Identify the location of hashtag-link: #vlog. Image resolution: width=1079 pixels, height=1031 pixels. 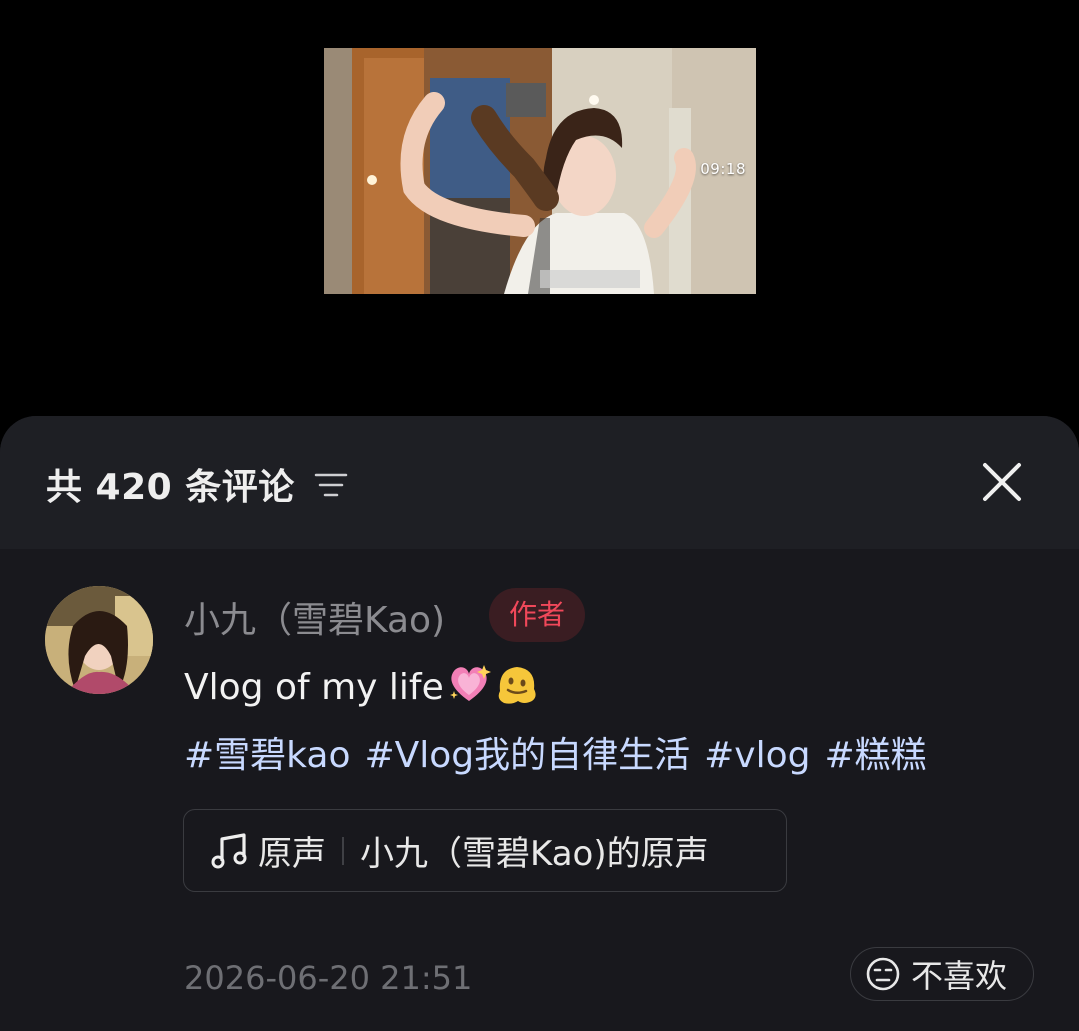
(757, 755).